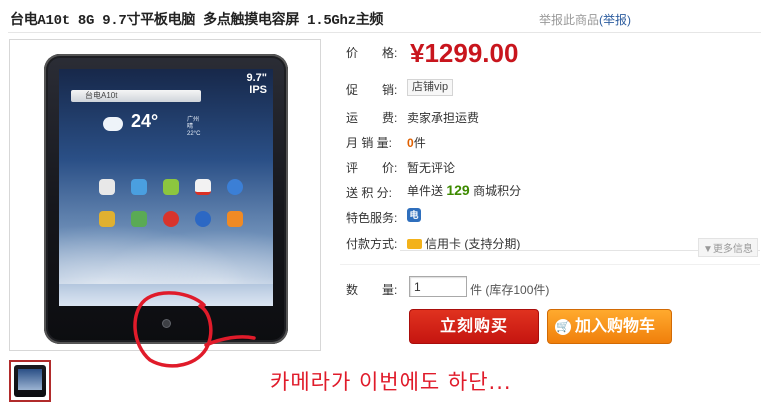  I want to click on weather-temperature: 24°, so click(145, 121).